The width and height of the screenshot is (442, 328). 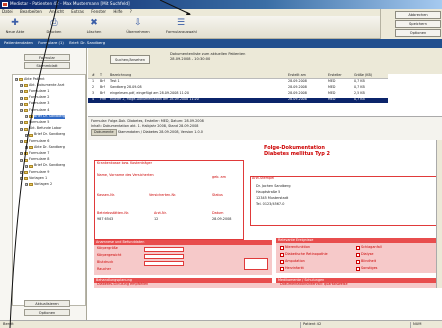 I want to click on doctor-number-value: 12, so click(x=156, y=219).